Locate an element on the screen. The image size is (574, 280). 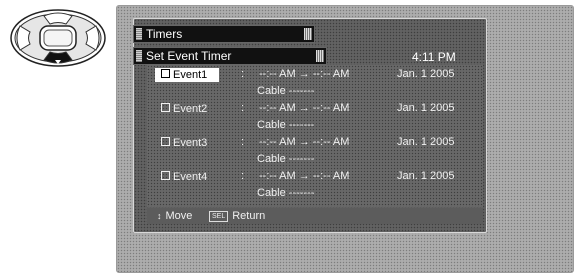
up-down-arrows-icon: ↕ is located at coordinates (159, 216).